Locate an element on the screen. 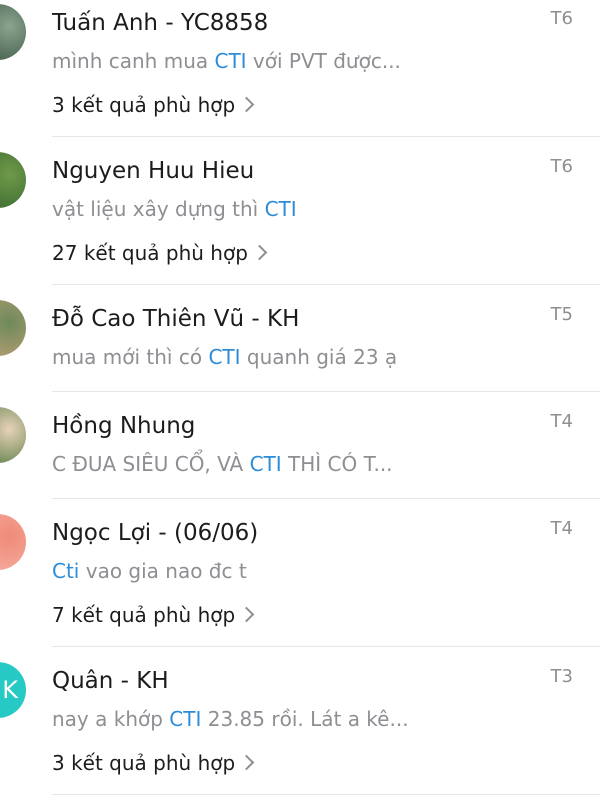 This screenshot has height=800, width=600. results-count: 7 is located at coordinates (58, 615).